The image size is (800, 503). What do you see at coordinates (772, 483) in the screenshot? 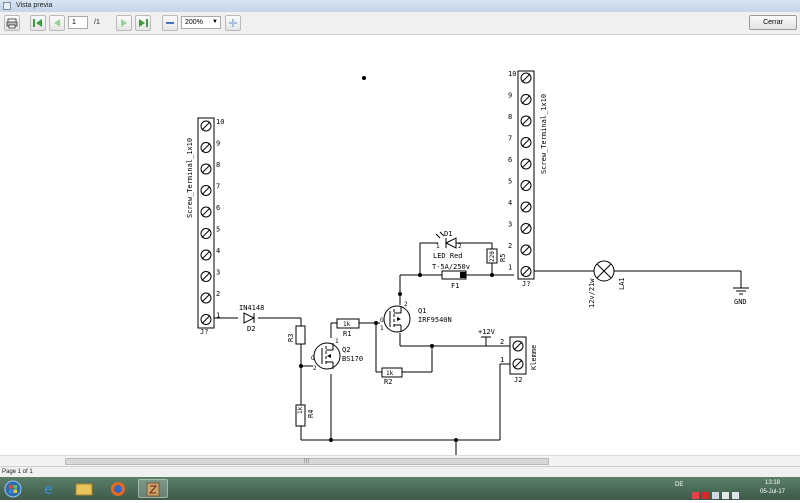
I see `clock-time: 13:18` at bounding box center [772, 483].